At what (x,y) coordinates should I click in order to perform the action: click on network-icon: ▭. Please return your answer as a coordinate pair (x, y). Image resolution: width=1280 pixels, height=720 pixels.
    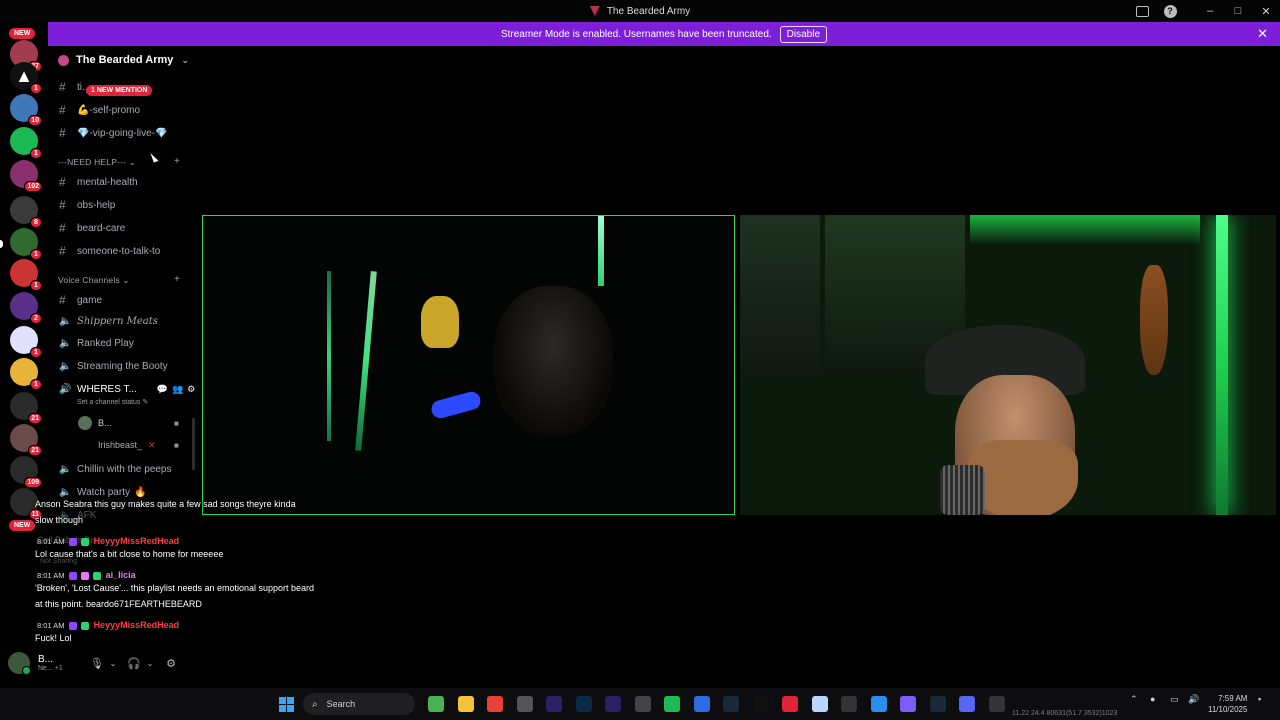
    Looking at the image, I should click on (1174, 699).